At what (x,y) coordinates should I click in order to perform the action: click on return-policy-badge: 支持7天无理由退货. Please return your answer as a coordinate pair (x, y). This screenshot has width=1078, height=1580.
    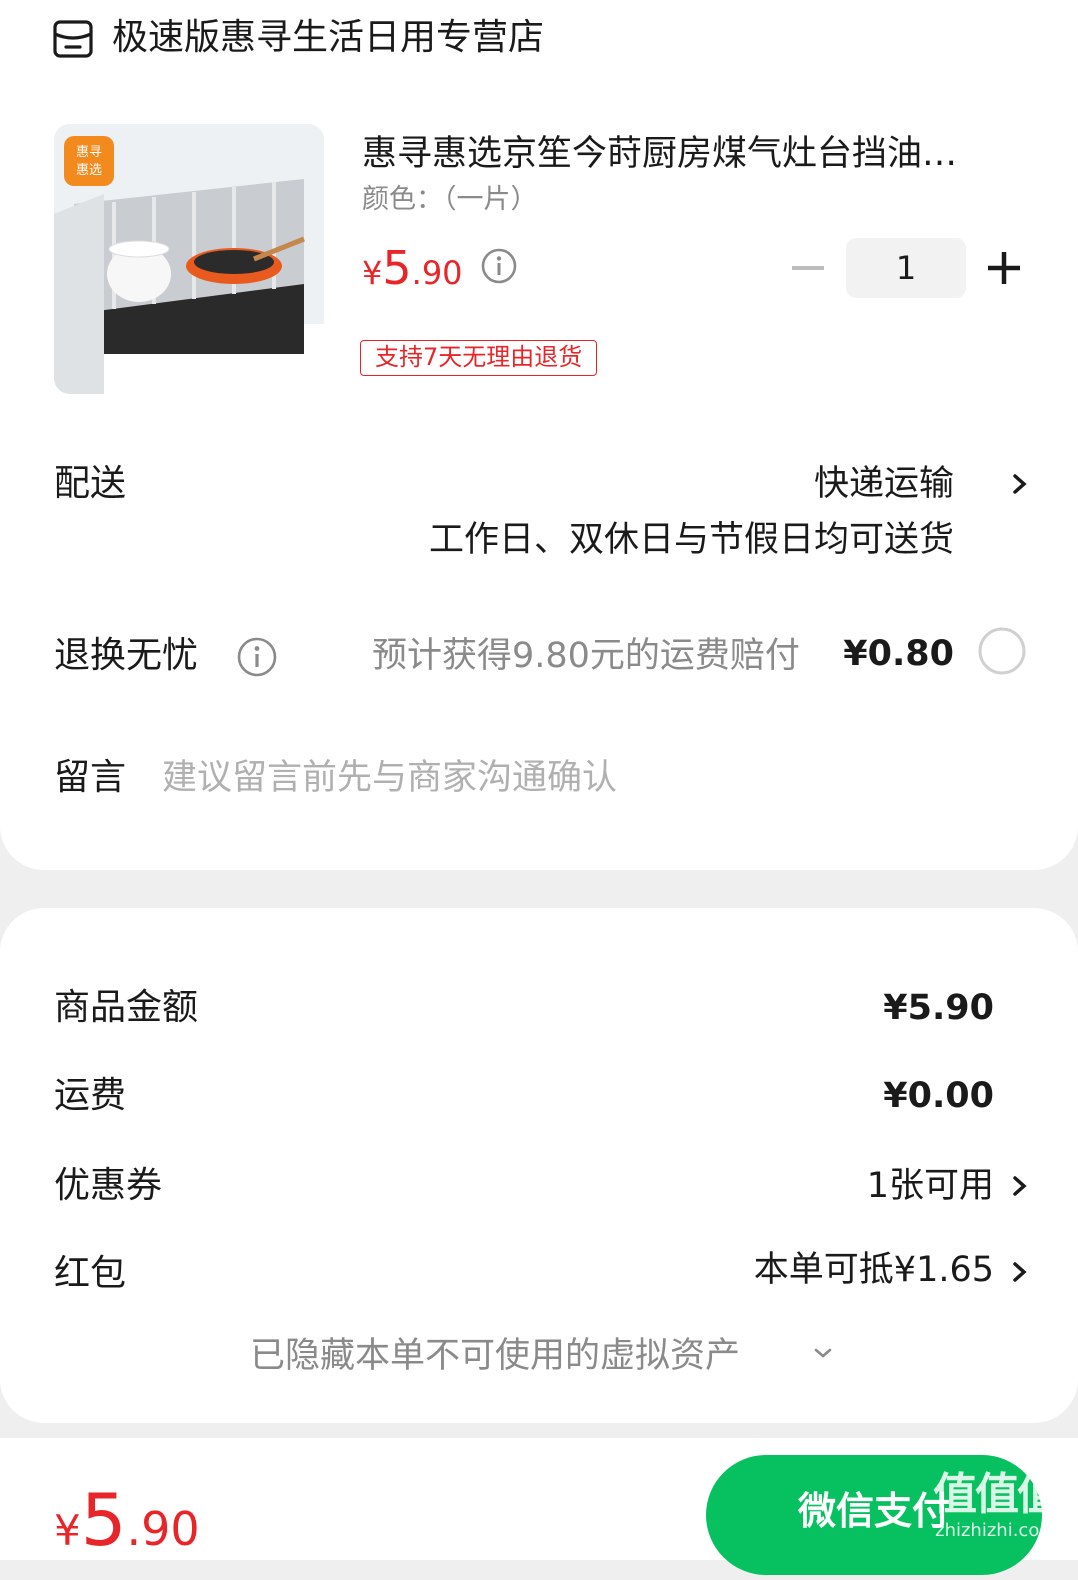
    Looking at the image, I should click on (479, 358).